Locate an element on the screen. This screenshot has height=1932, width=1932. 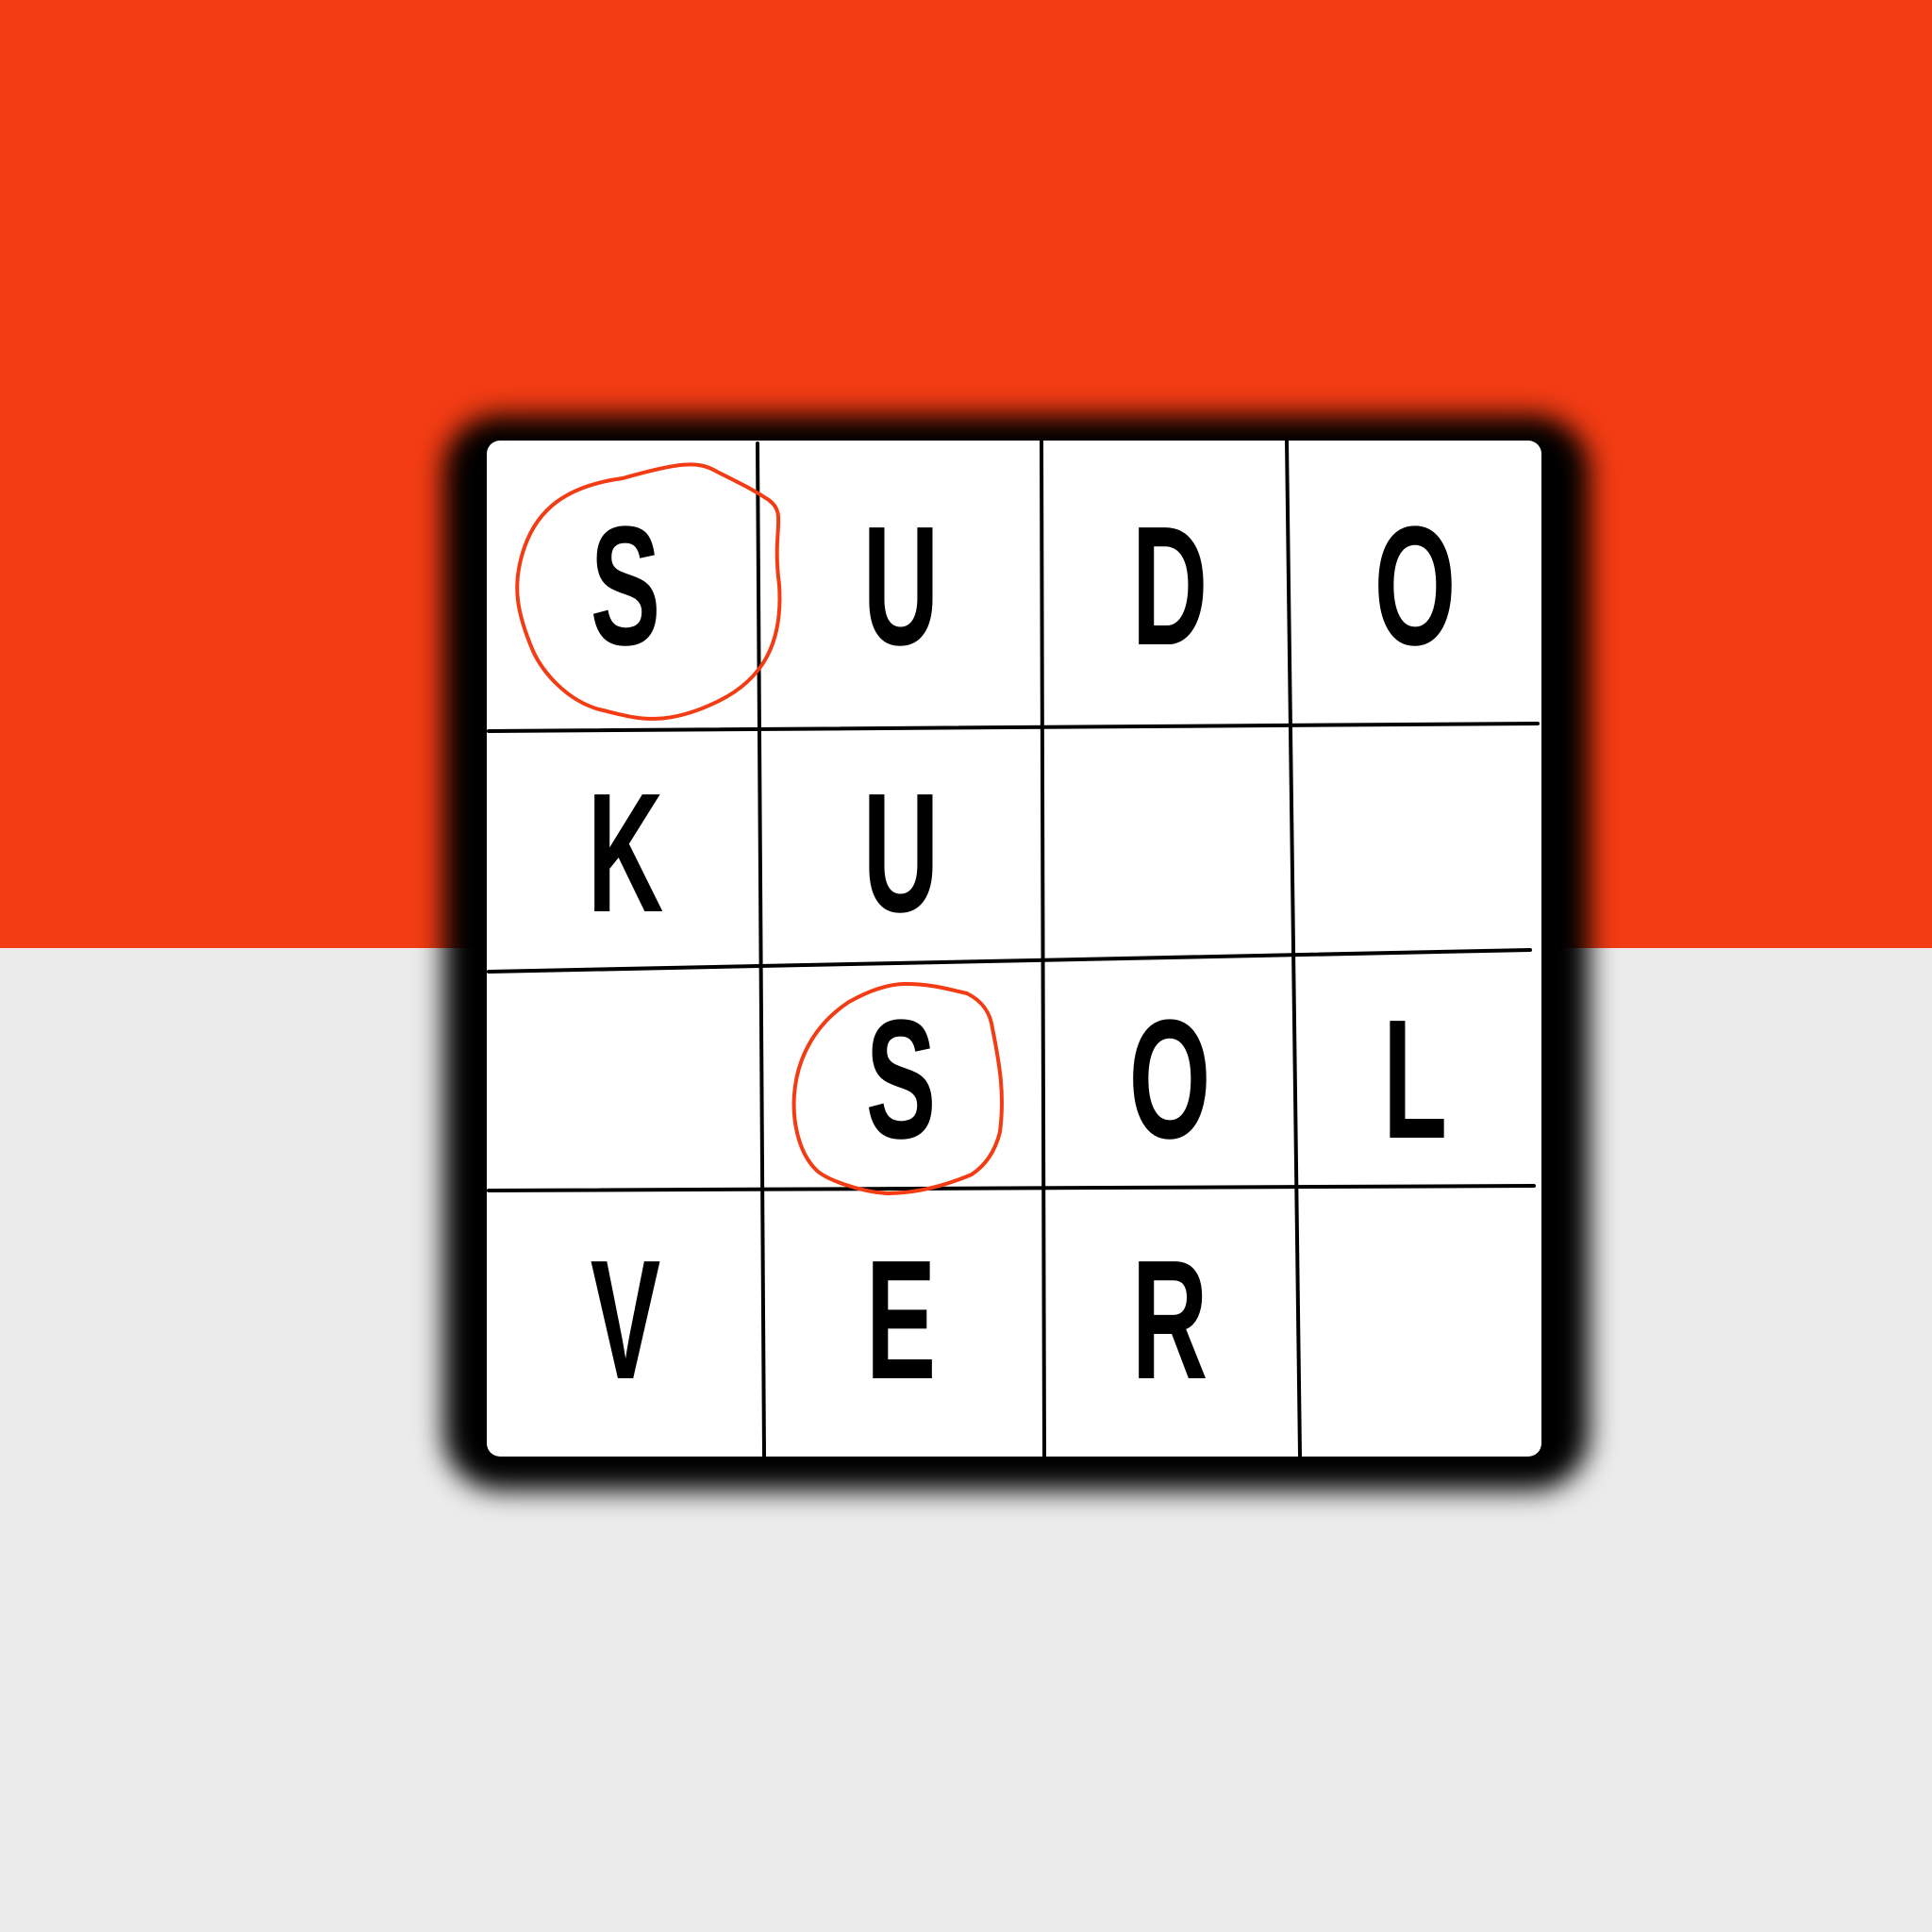
logo-letter: D is located at coordinates (1169, 586).